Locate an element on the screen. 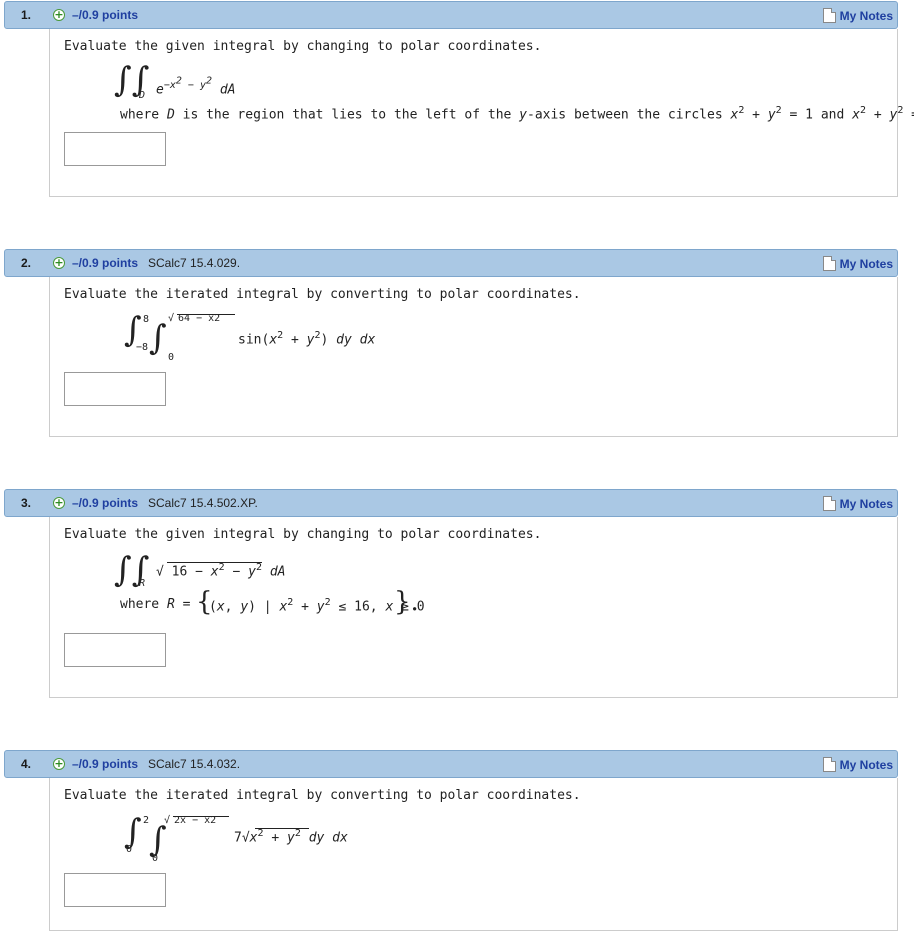  region-subscript: D is located at coordinates (142, 95).